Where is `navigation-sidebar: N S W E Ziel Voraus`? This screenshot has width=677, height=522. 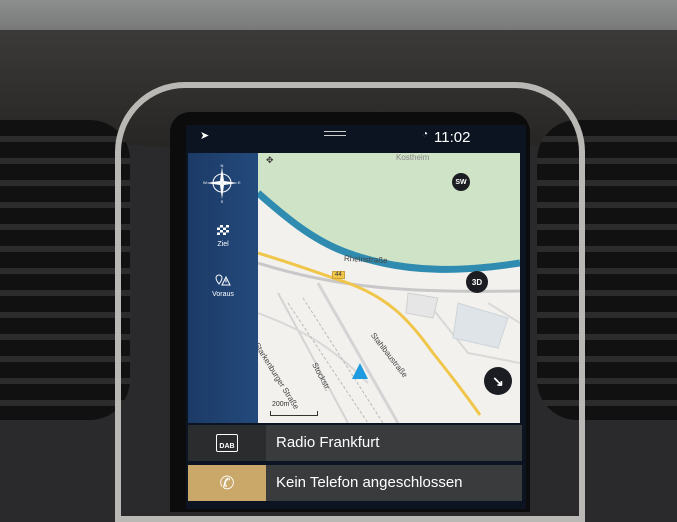
navigation-sidebar: N S W E Ziel Voraus is located at coordinates (223, 288).